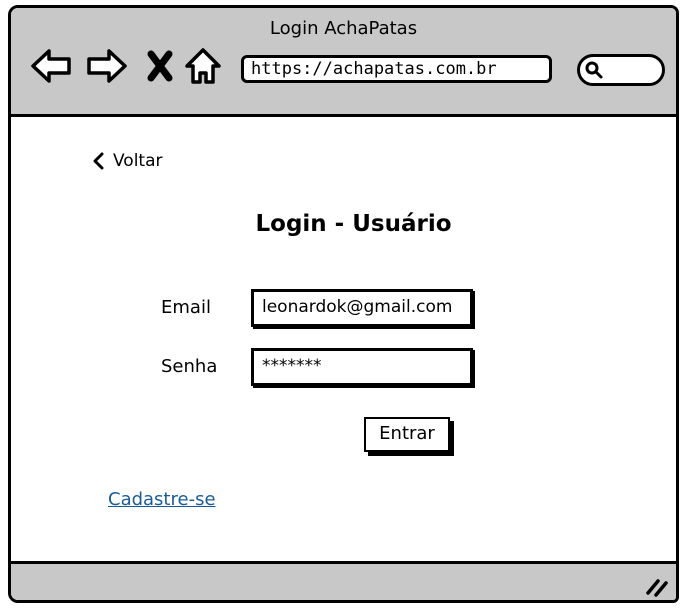  Describe the element at coordinates (186, 307) in the screenshot. I see `email-label: Email` at that location.